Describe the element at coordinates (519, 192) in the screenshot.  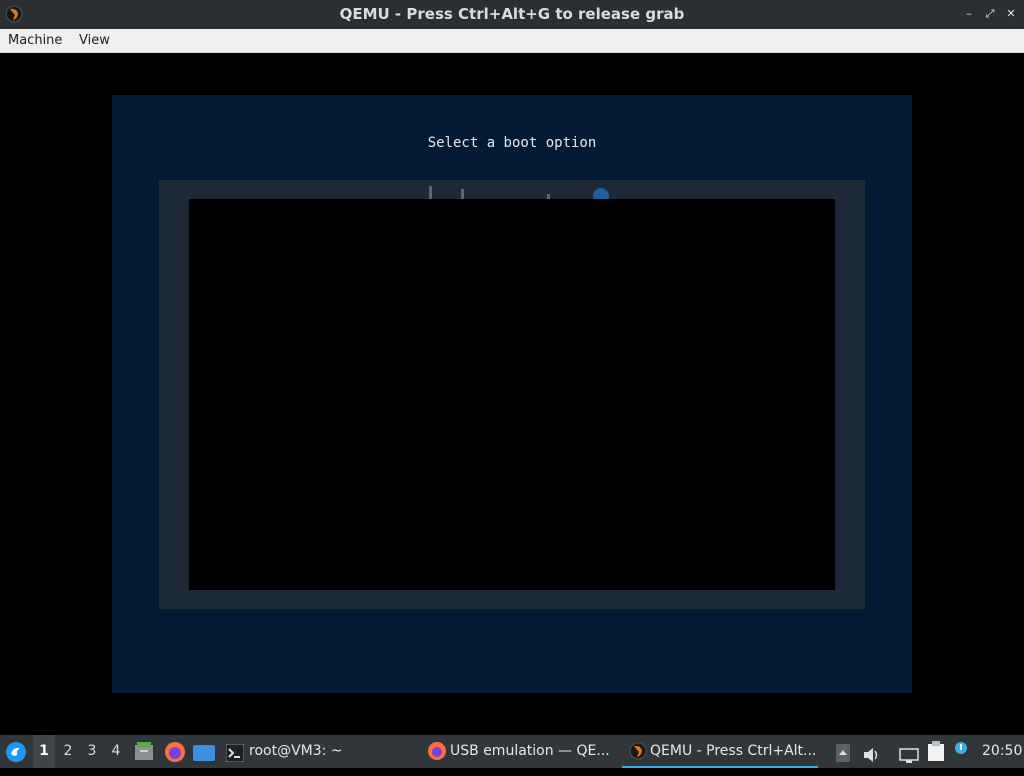
I see `distro-logo-icon` at that location.